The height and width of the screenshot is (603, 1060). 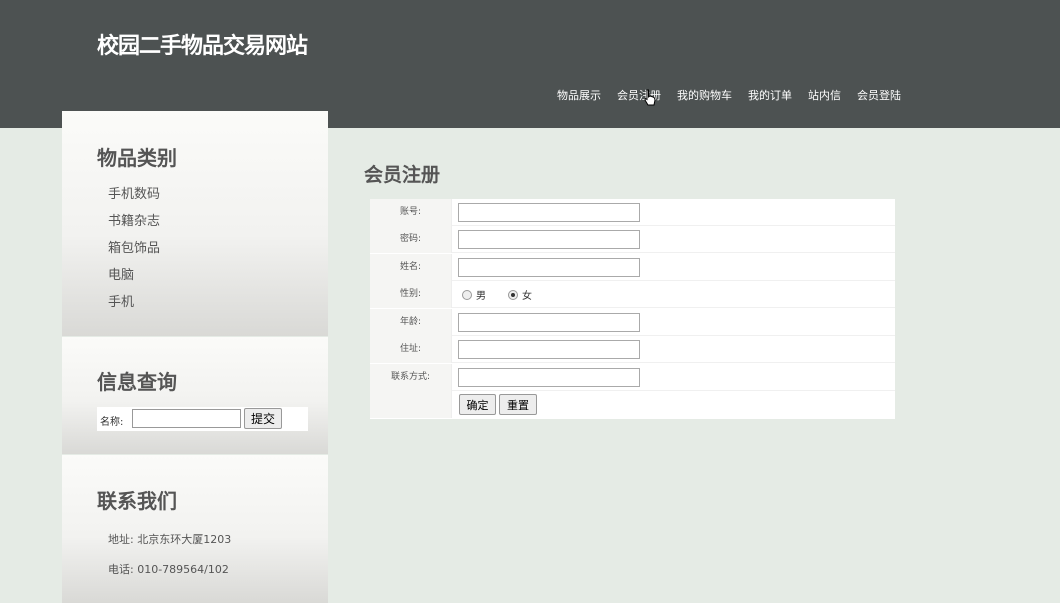 What do you see at coordinates (134, 278) in the screenshot?
I see `category-item: 电脑` at bounding box center [134, 278].